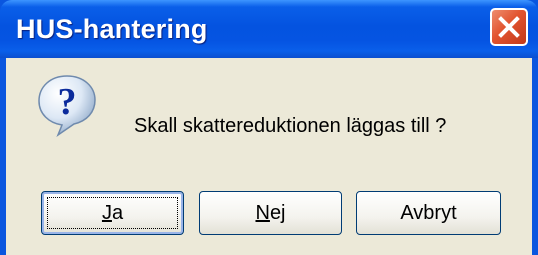 Image resolution: width=538 pixels, height=255 pixels. I want to click on yes-button: Ja, so click(112, 213).